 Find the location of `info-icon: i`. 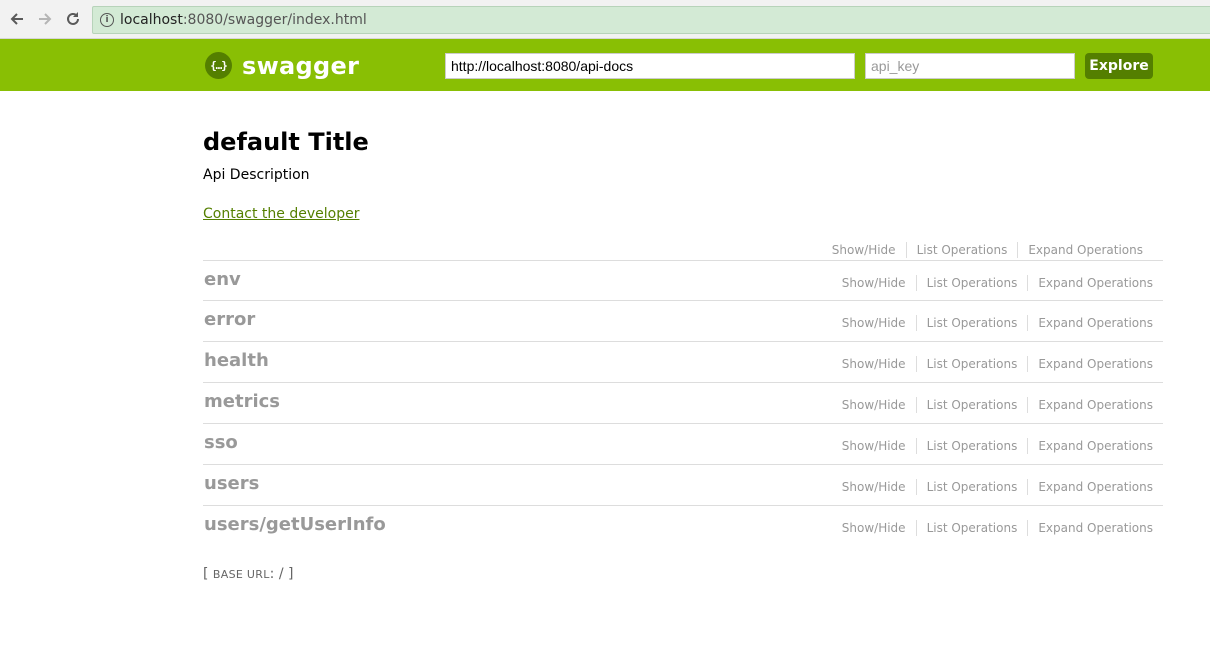

info-icon: i is located at coordinates (107, 20).